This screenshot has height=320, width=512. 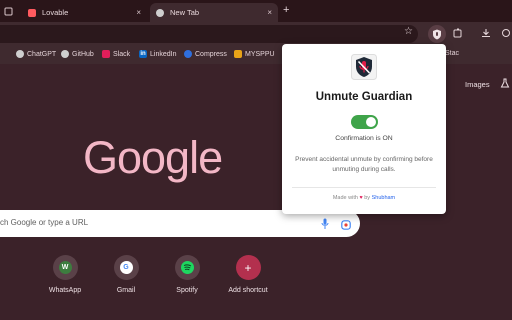 I want to click on download-icon, so click(x=486, y=33).